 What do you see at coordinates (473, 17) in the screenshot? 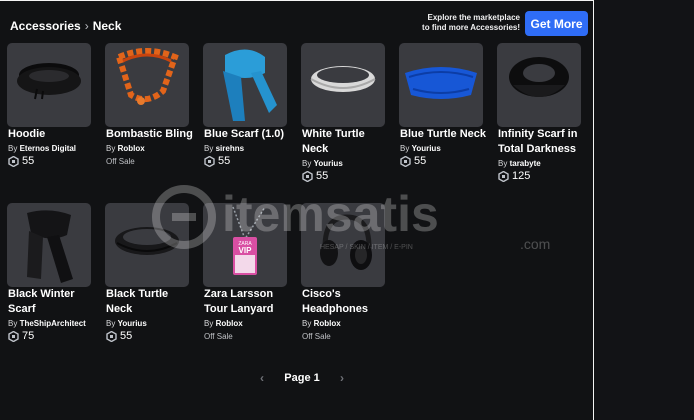
I see `promo-line-1: Explore the marketplace` at bounding box center [473, 17].